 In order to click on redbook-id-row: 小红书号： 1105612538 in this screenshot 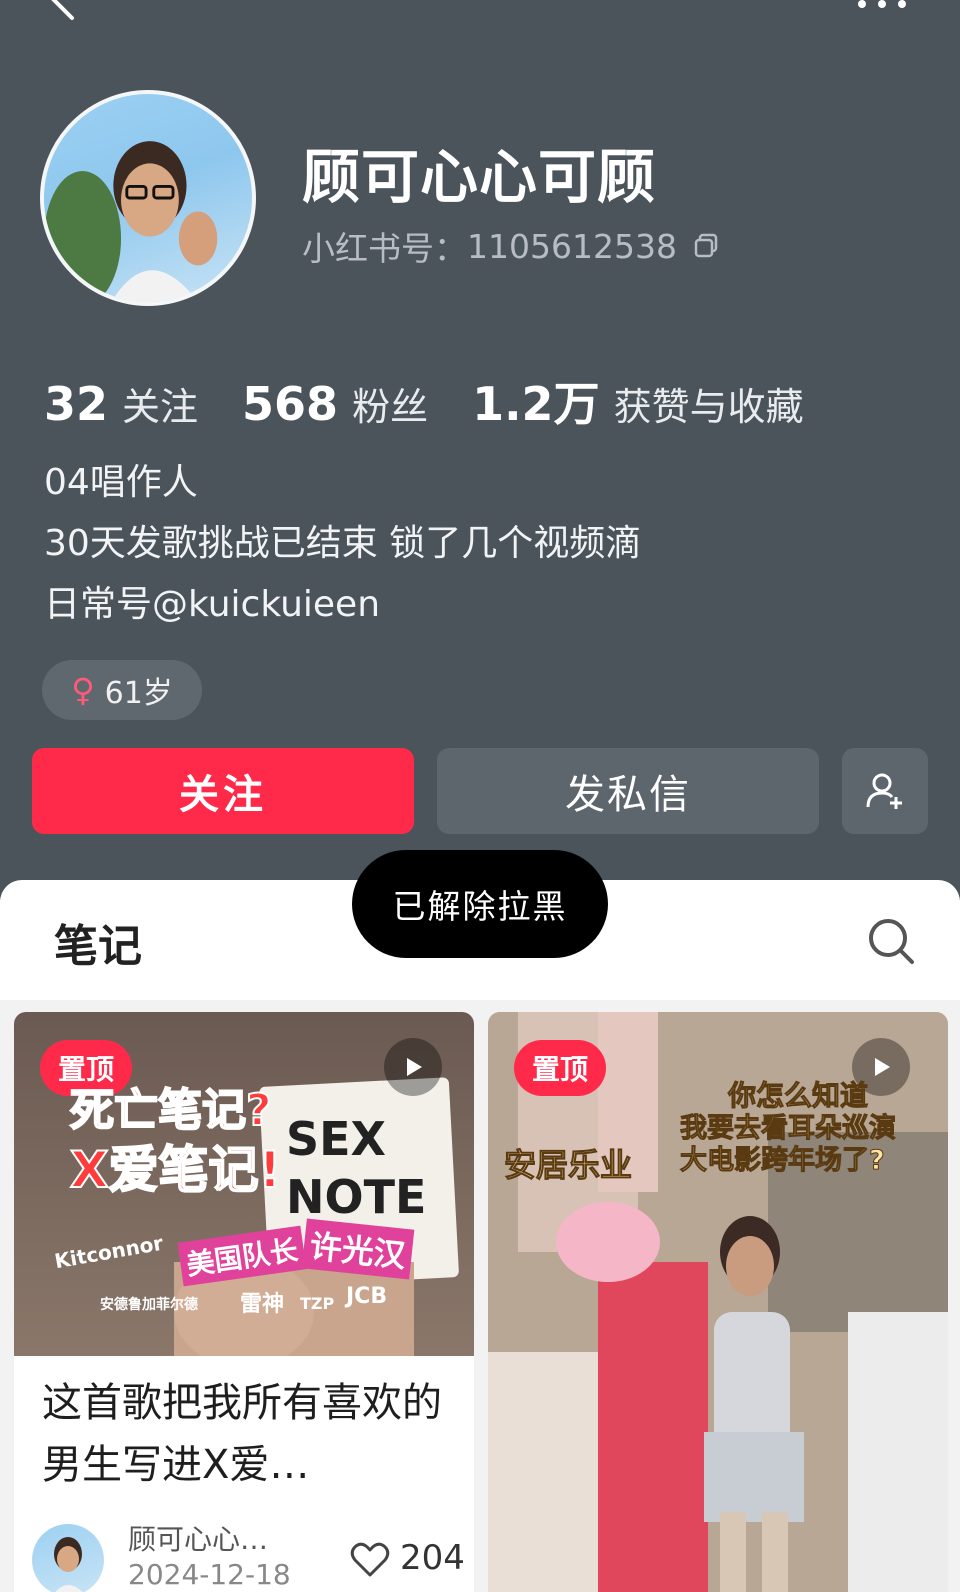, I will do `click(510, 246)`.